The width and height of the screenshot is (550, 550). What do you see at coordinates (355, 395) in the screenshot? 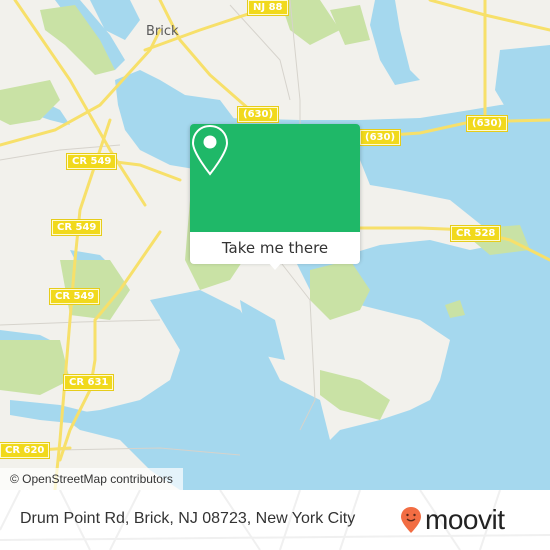
I see `park-south` at bounding box center [355, 395].